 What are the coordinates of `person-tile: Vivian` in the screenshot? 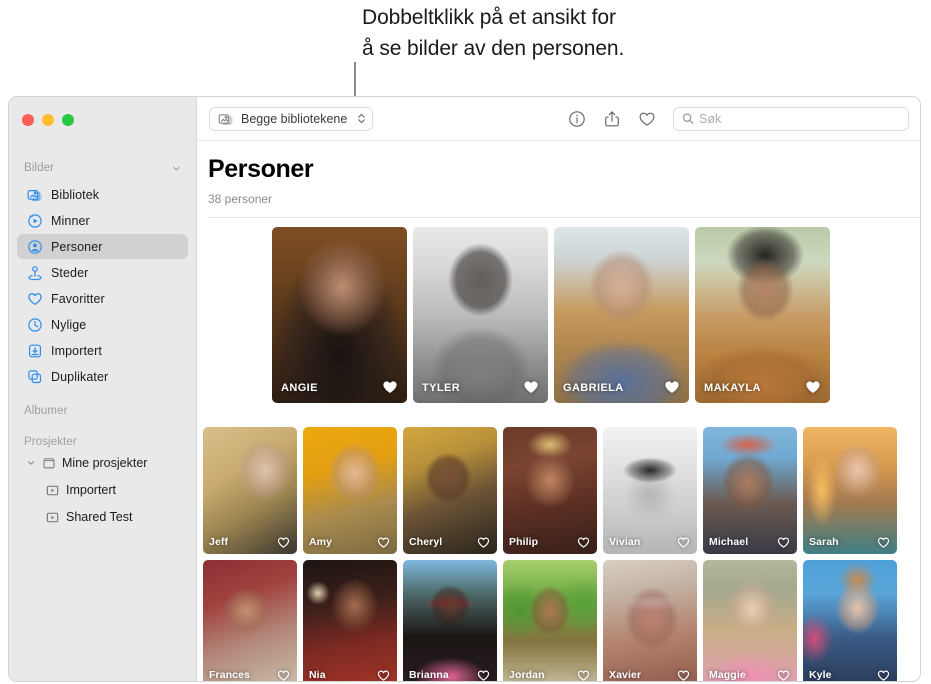 It's located at (650, 490).